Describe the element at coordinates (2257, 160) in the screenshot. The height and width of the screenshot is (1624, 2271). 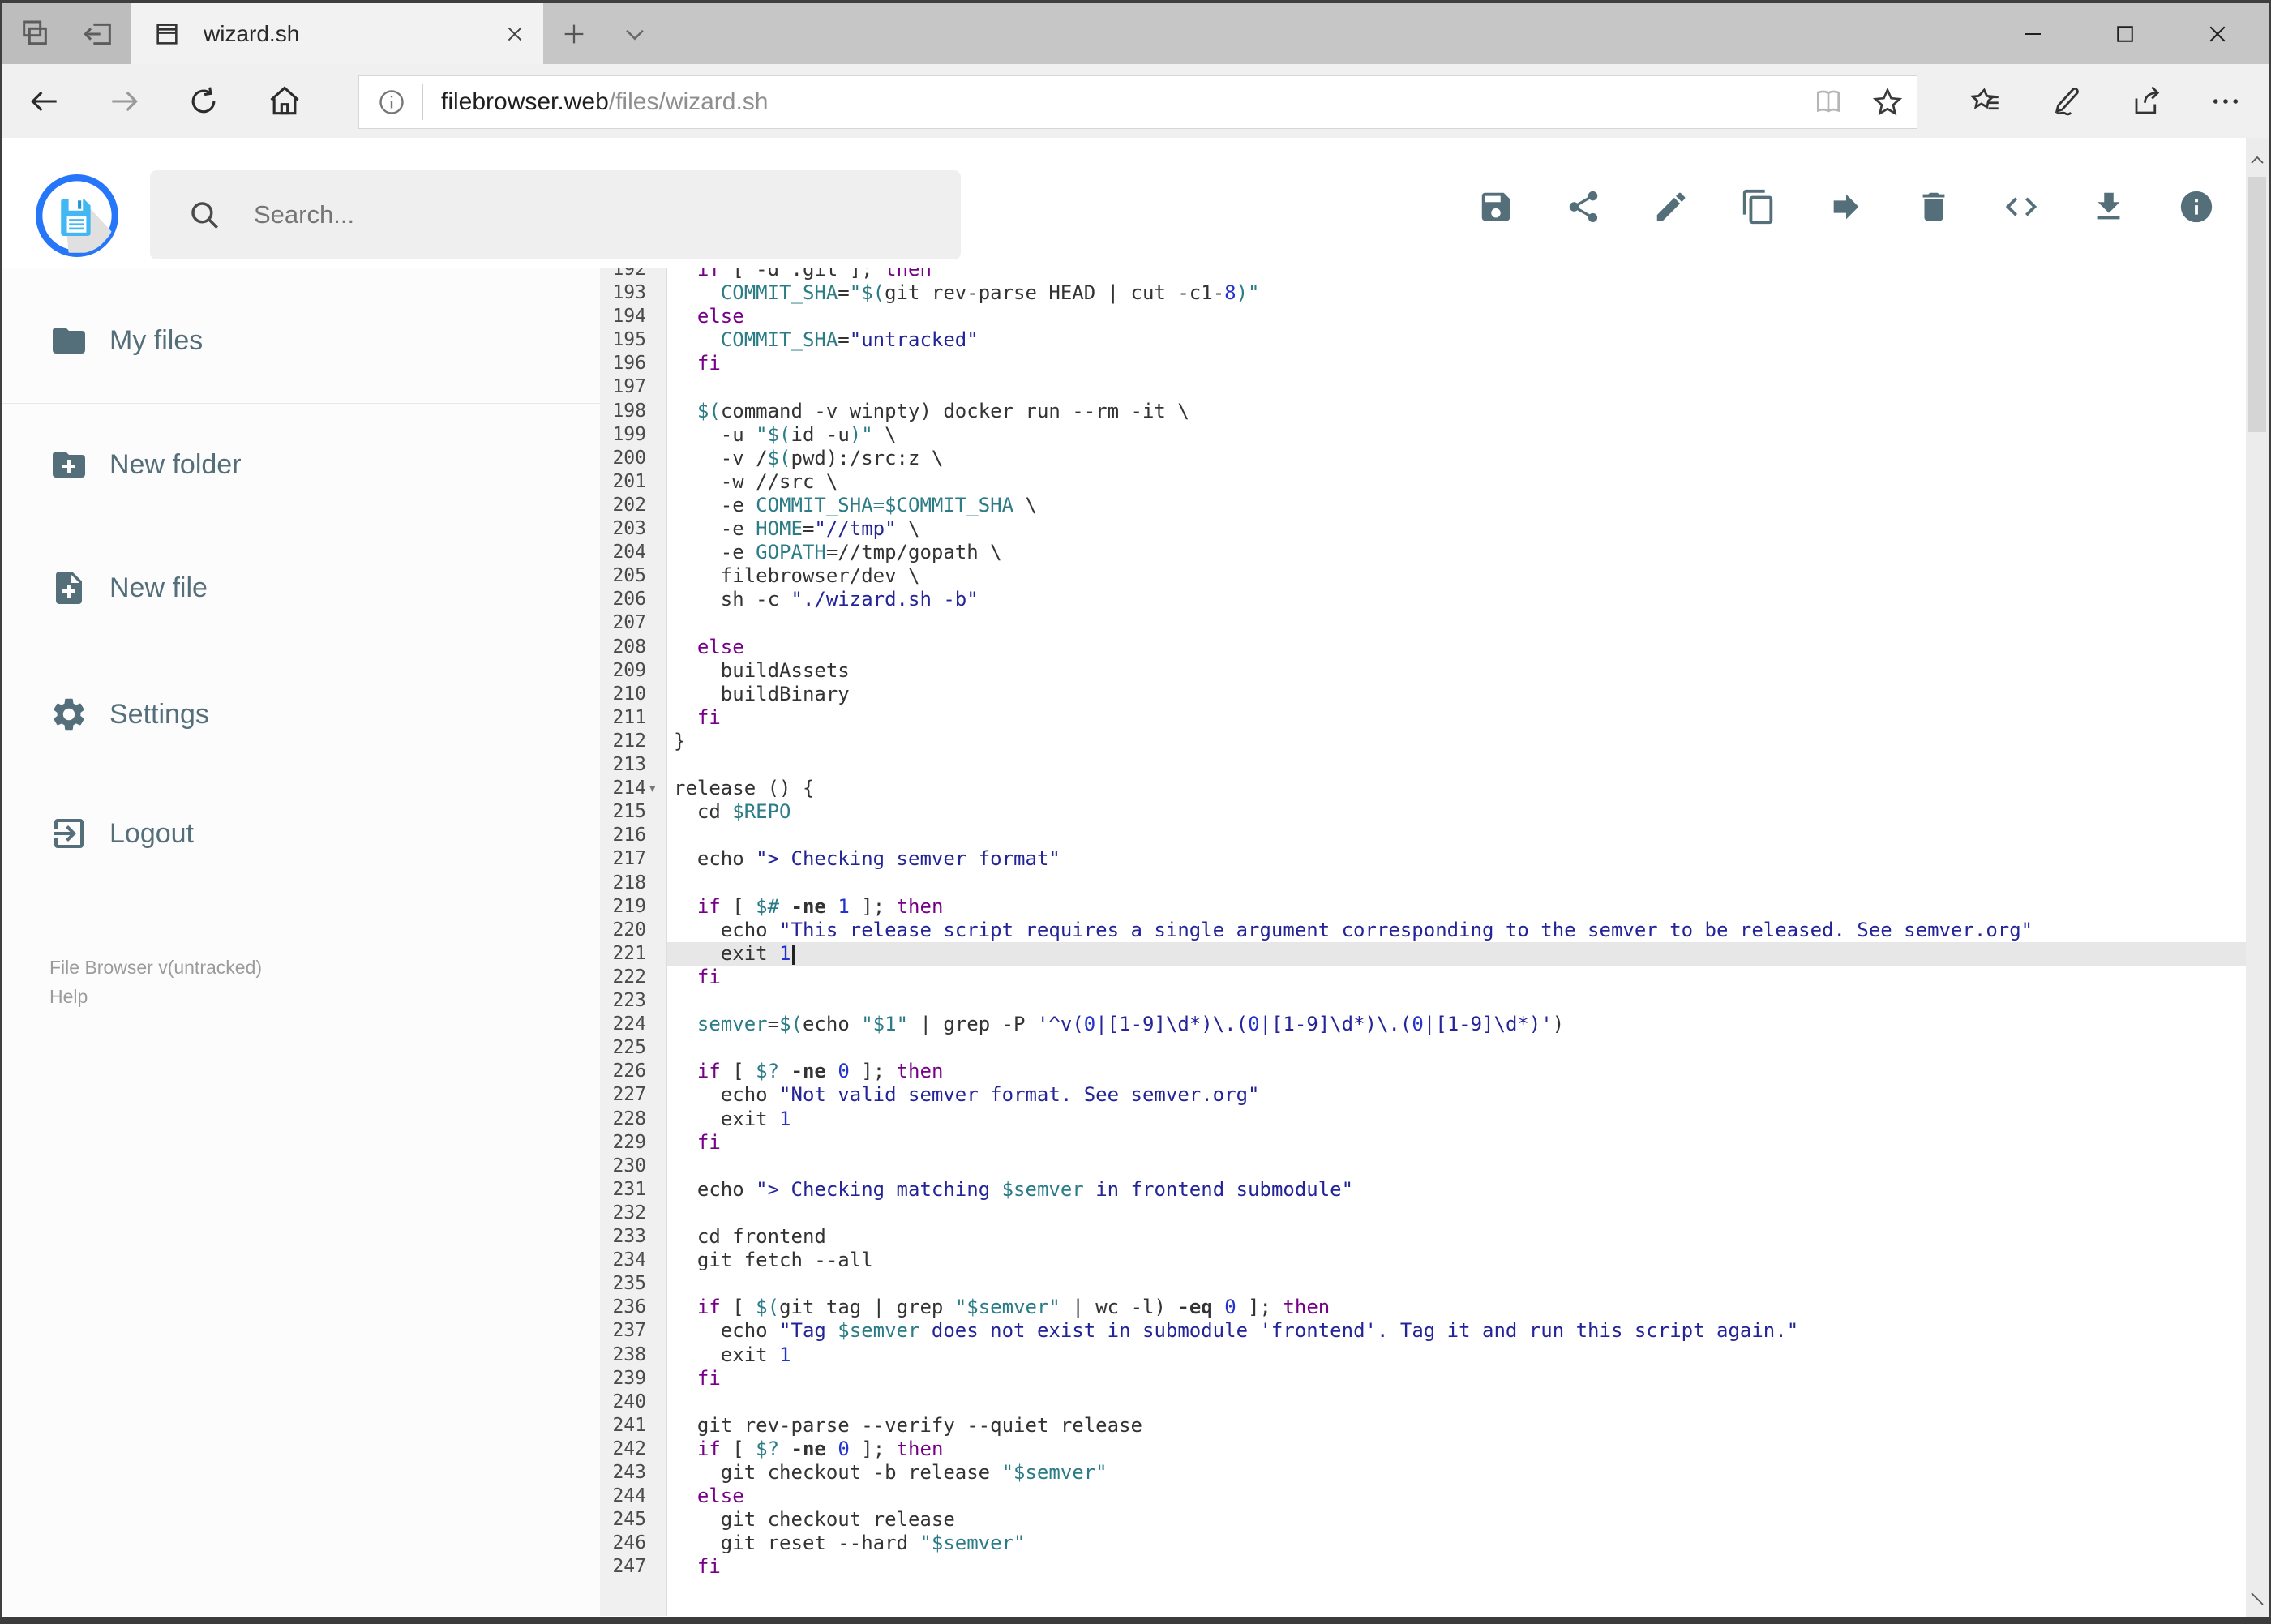
I see `scroll-up-icon` at that location.